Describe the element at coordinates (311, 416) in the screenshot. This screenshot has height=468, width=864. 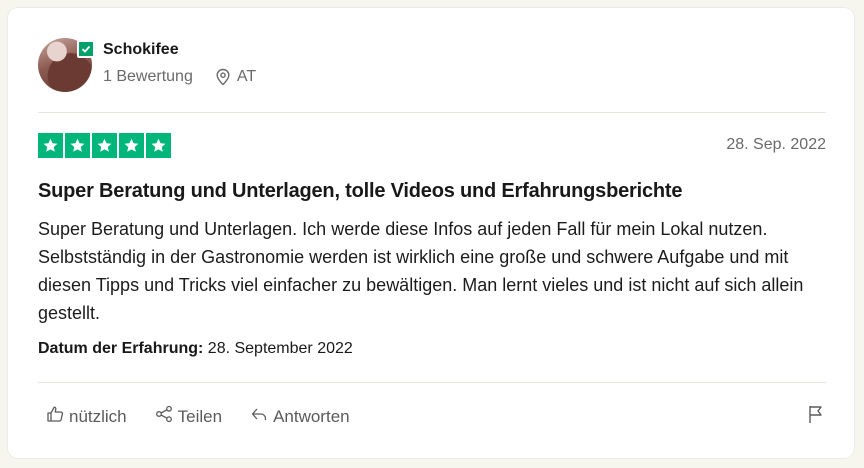
I see `reply-label: Antworten` at that location.